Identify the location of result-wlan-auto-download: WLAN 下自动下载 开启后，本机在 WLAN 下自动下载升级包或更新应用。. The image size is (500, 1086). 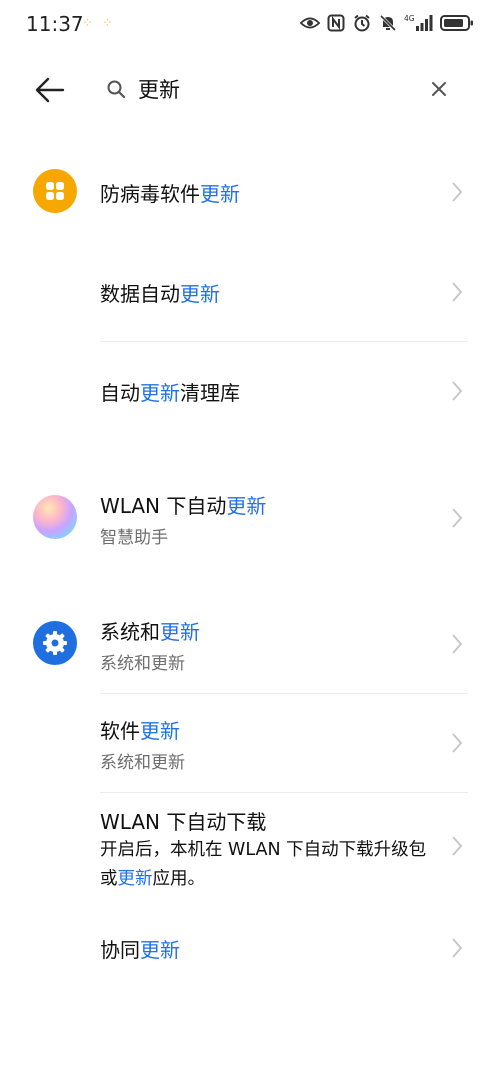
(250, 850).